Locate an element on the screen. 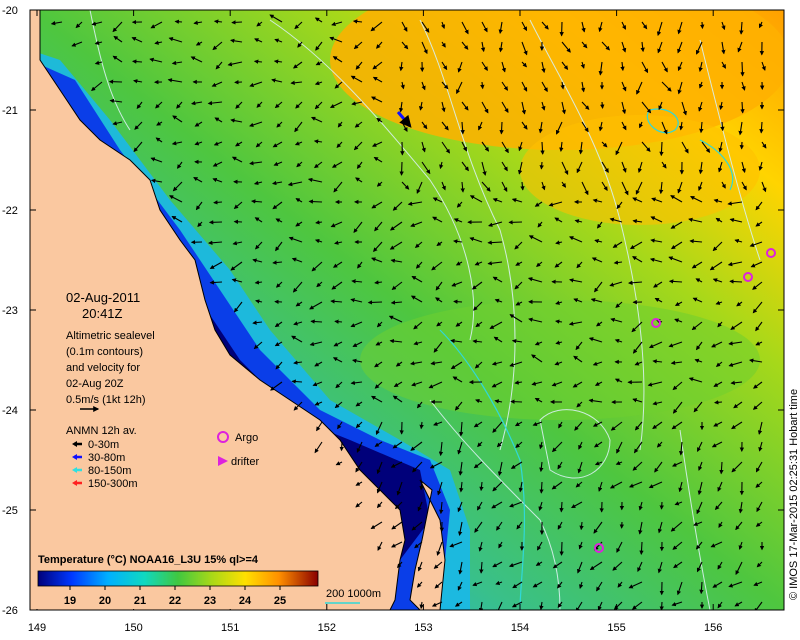  drifter-legend-label: drifter is located at coordinates (245, 462).